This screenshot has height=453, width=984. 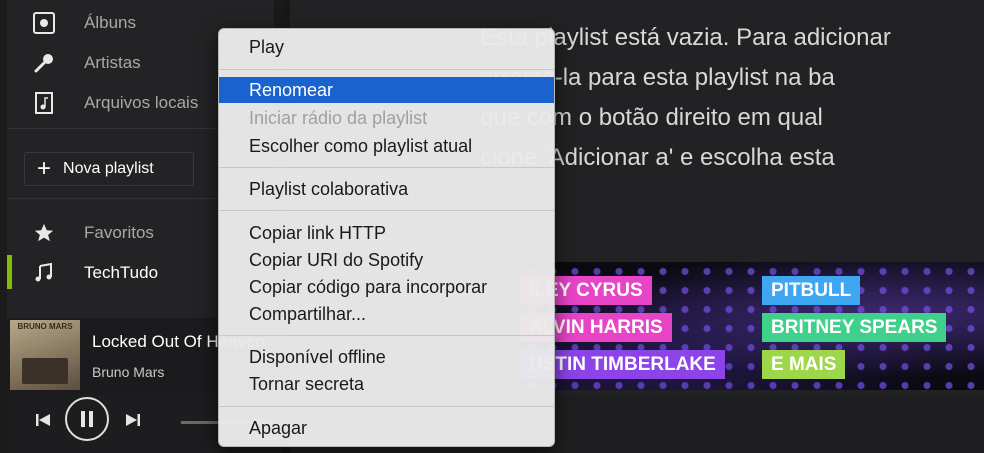 What do you see at coordinates (44, 273) in the screenshot?
I see `music-note-icon` at bounding box center [44, 273].